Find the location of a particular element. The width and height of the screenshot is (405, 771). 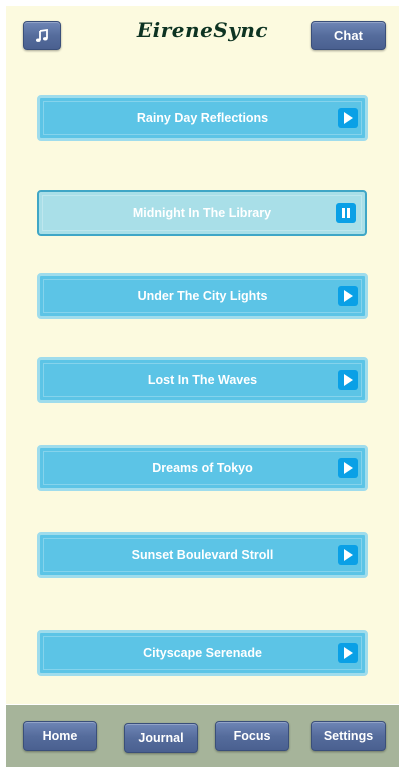

track-item-active: Midnight In The Library is located at coordinates (202, 213).